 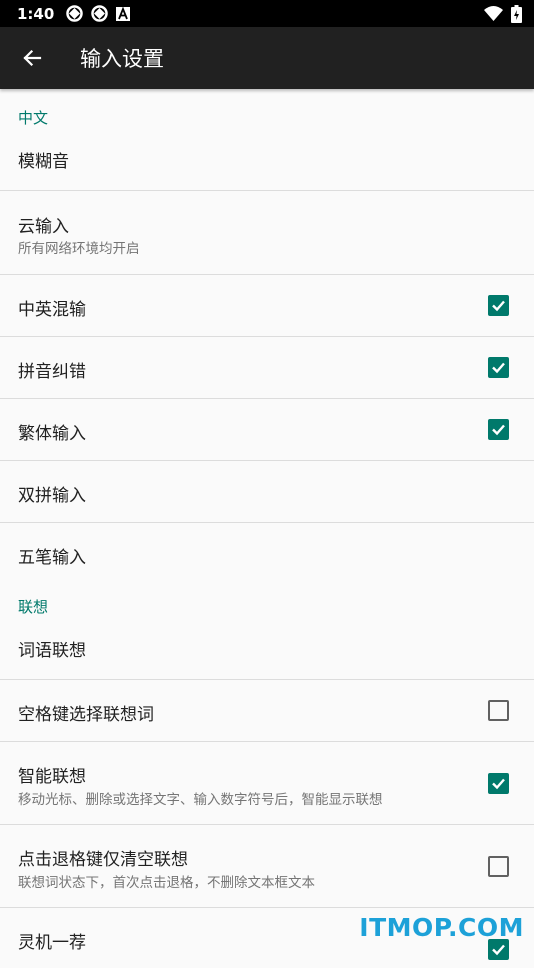 What do you see at coordinates (516, 13) in the screenshot?
I see `battery-charging-icon` at bounding box center [516, 13].